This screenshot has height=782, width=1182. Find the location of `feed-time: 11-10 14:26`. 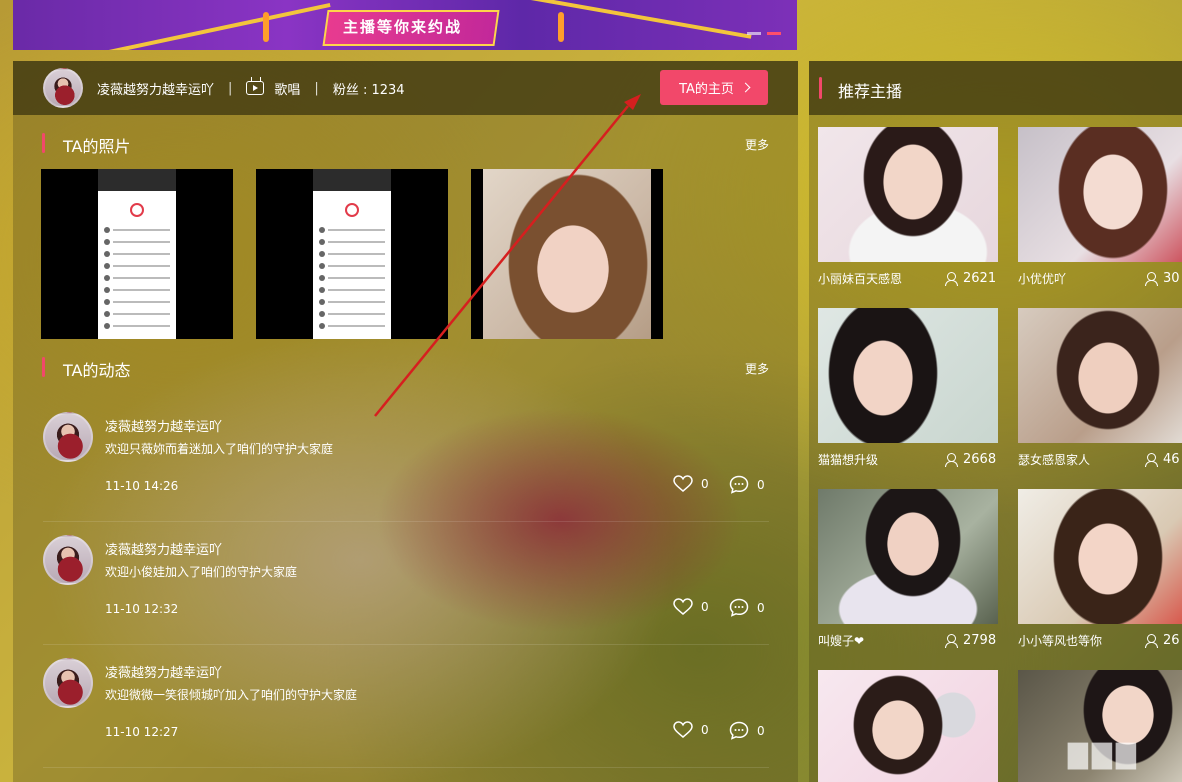

feed-time: 11-10 14:26 is located at coordinates (142, 486).